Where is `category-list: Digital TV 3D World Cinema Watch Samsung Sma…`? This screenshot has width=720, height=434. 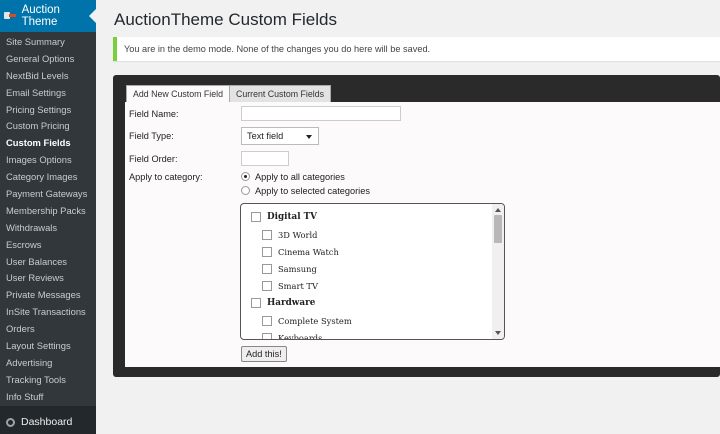 category-list: Digital TV 3D World Cinema Watch Samsung Sma… is located at coordinates (367, 271).